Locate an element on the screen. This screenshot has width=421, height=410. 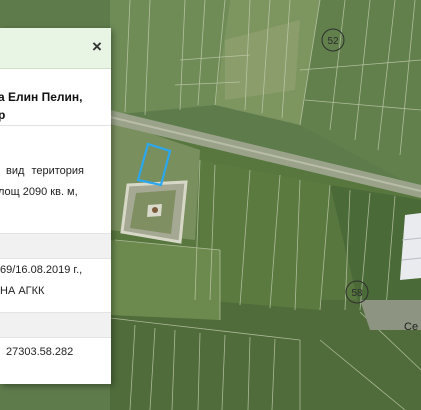
svg-text: 52 is located at coordinates (333, 41).